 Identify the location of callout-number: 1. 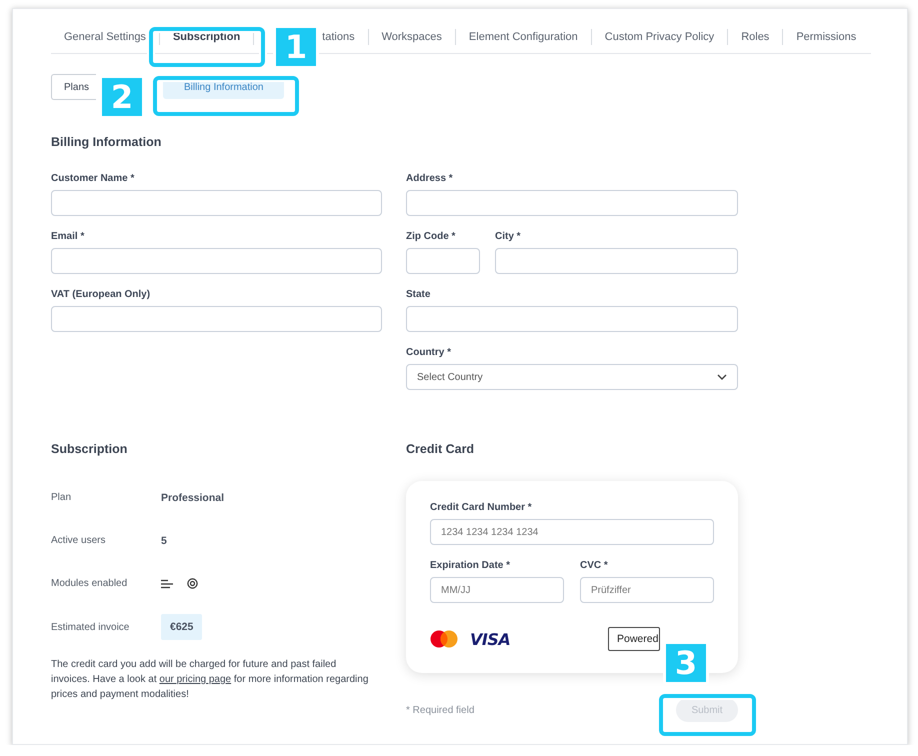
(296, 47).